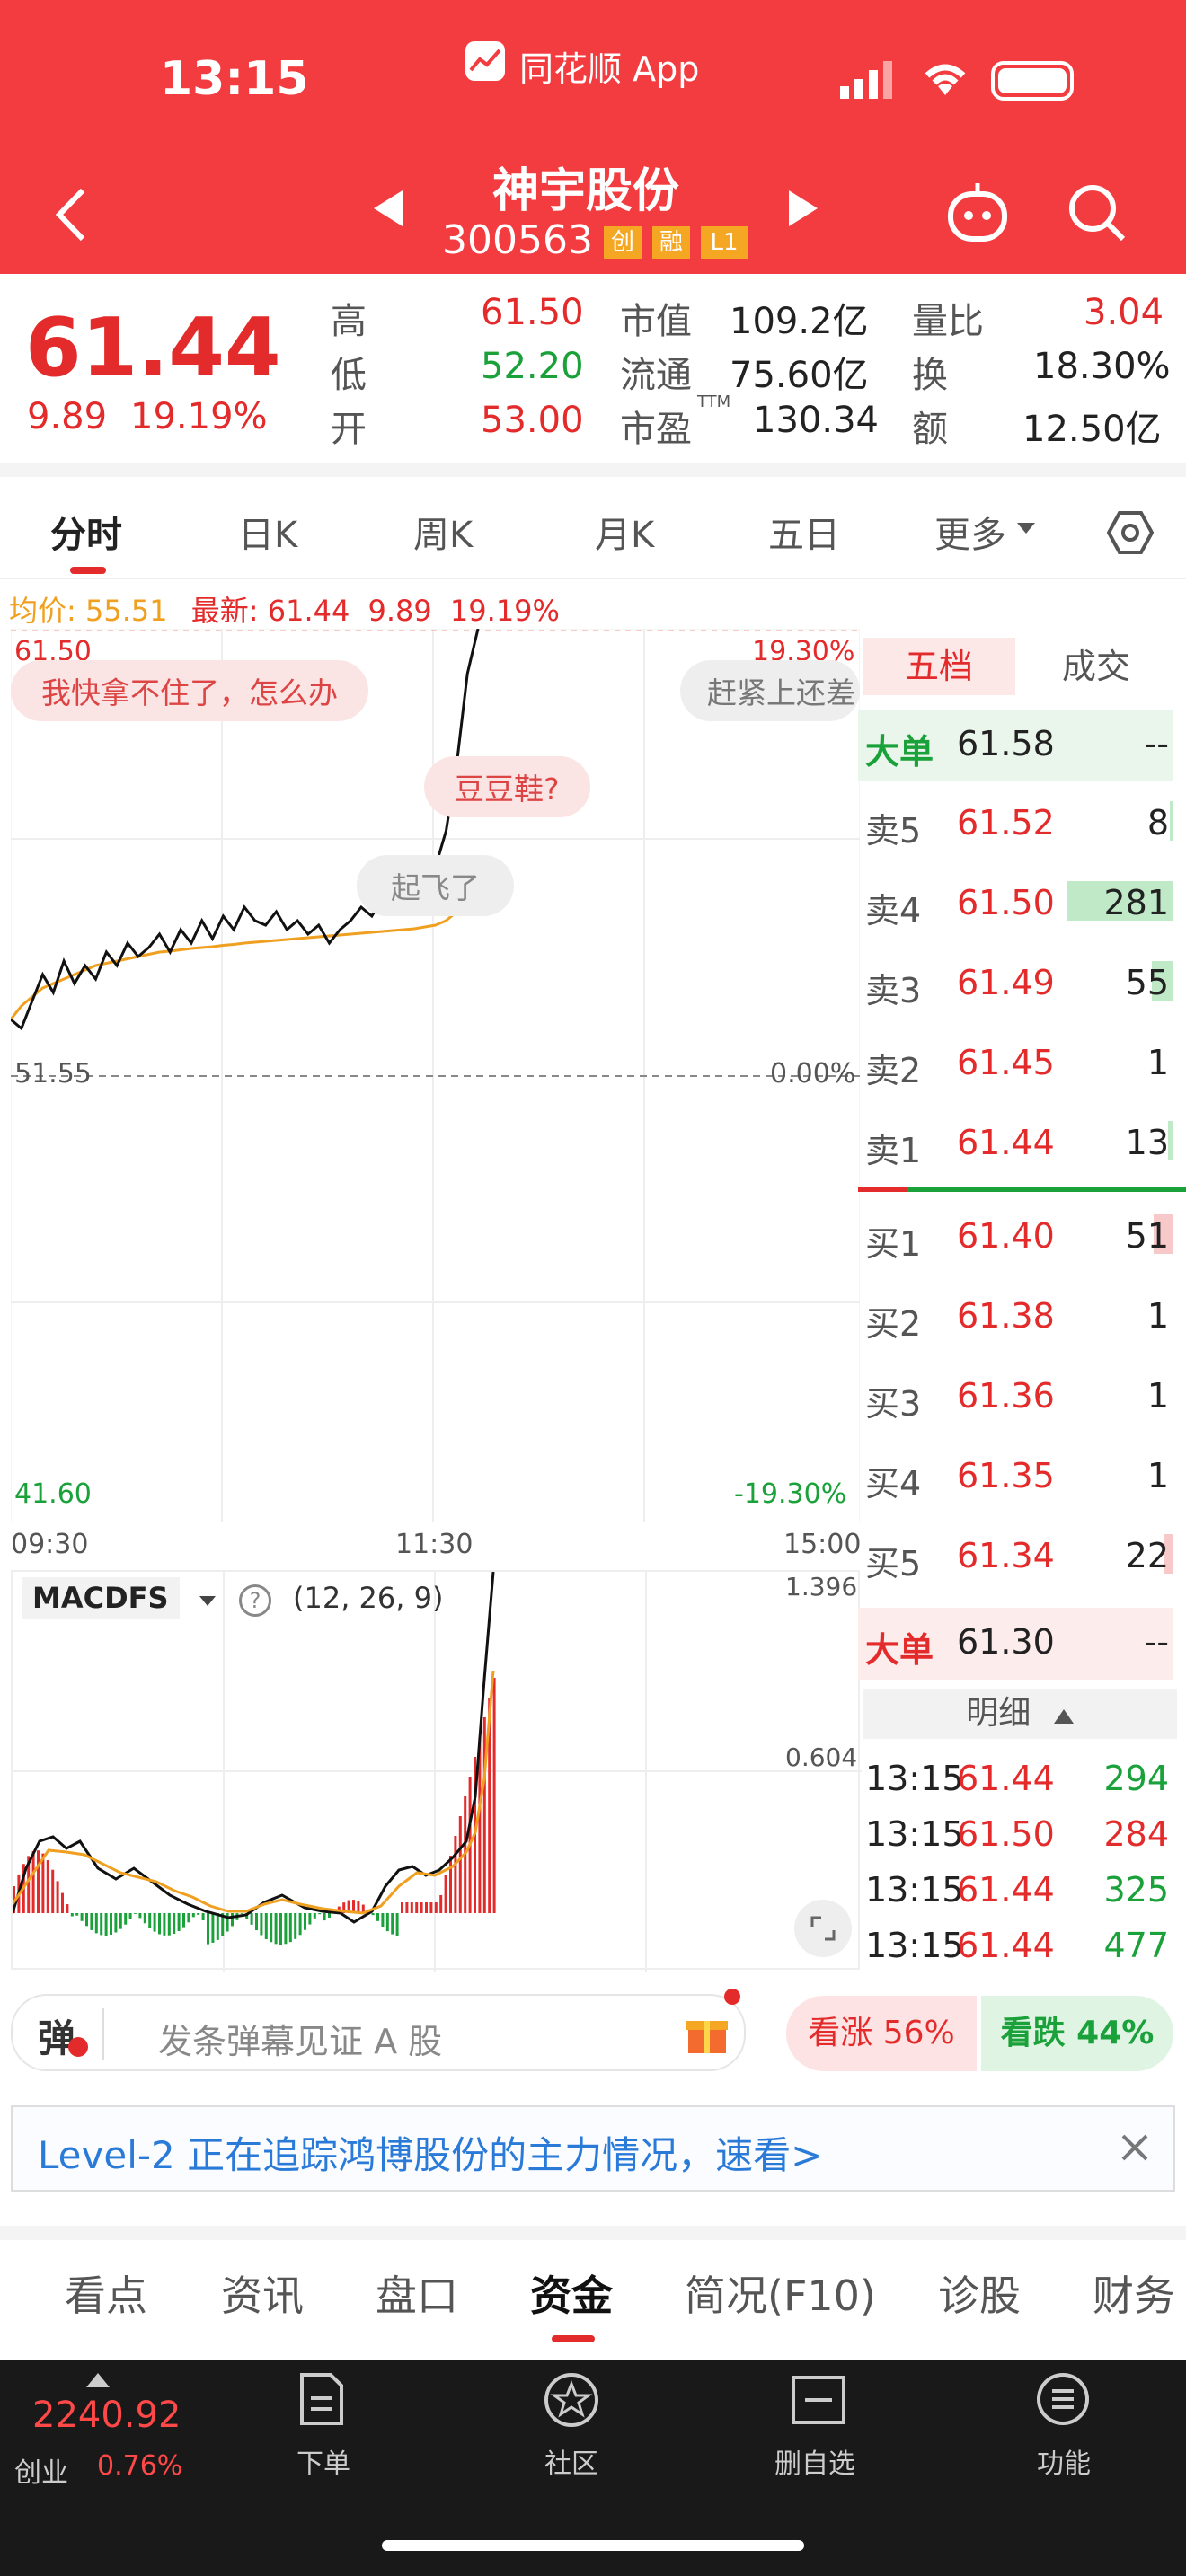 This screenshot has width=1186, height=2576. I want to click on back-icon, so click(72, 216).